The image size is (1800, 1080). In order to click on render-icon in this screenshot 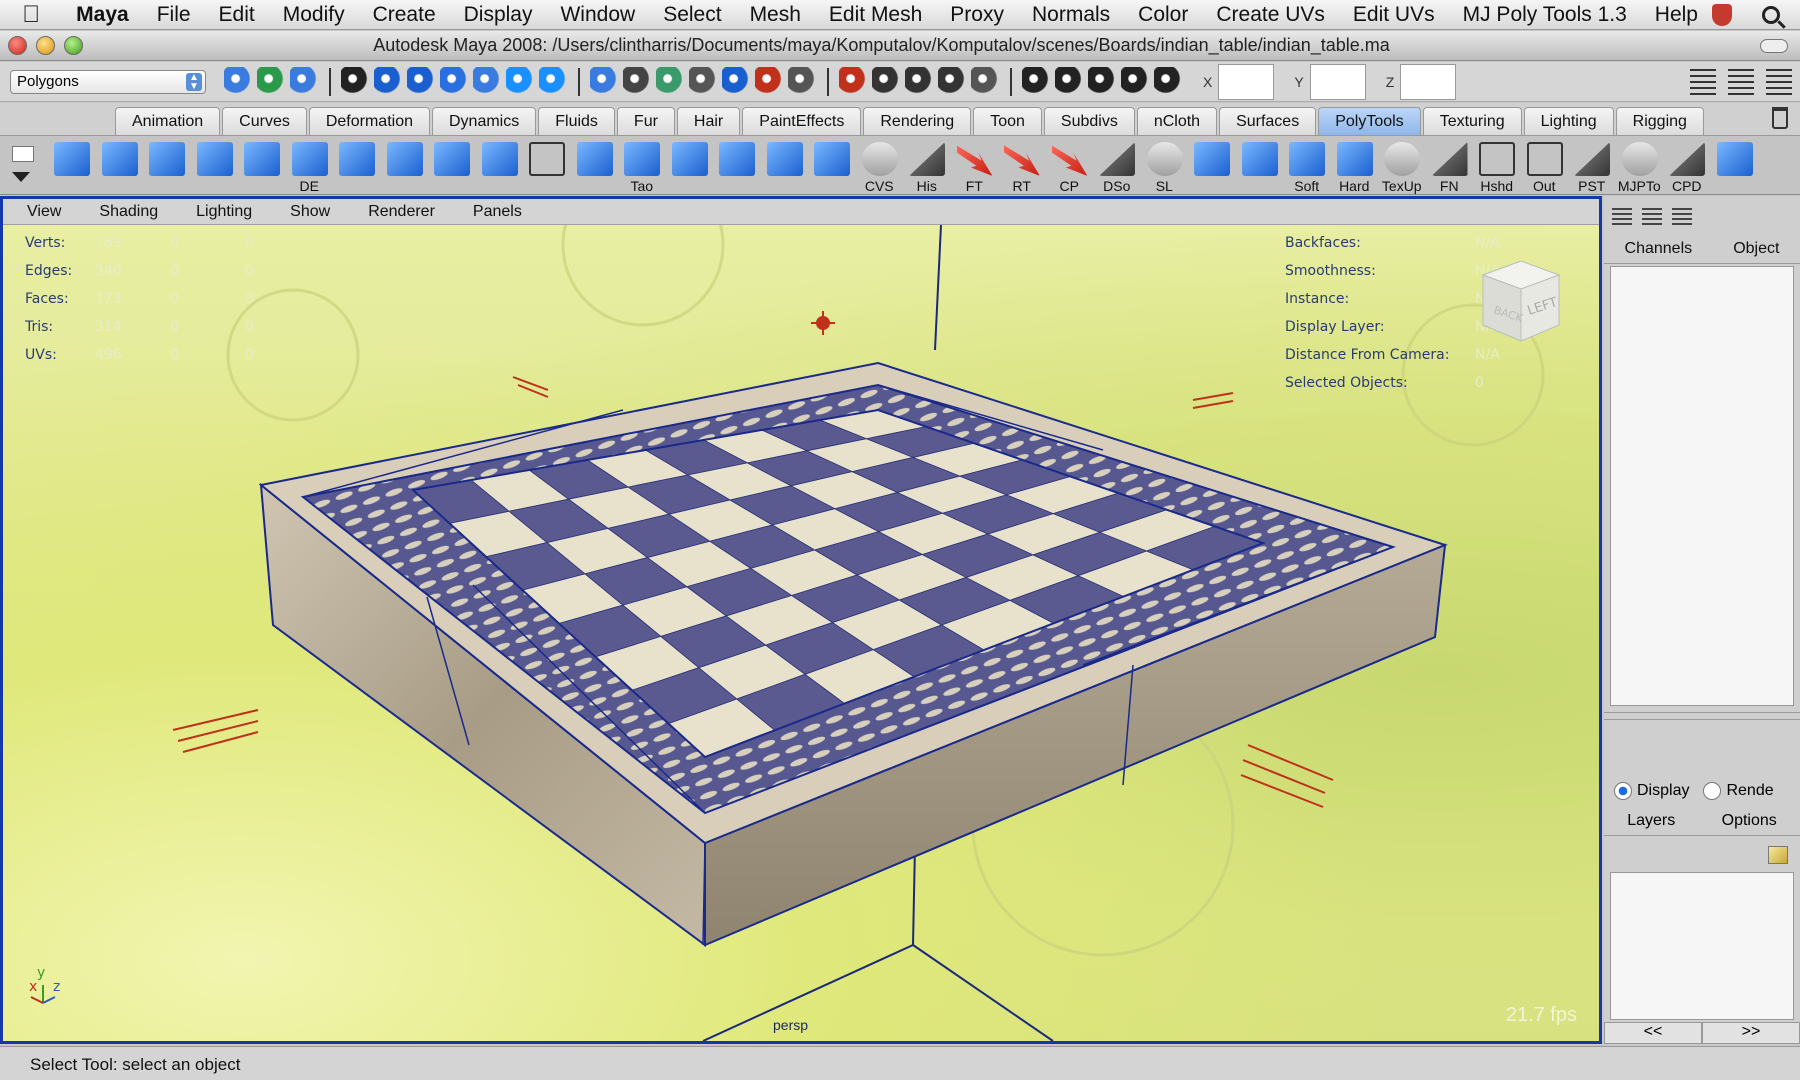, I will do `click(769, 81)`.